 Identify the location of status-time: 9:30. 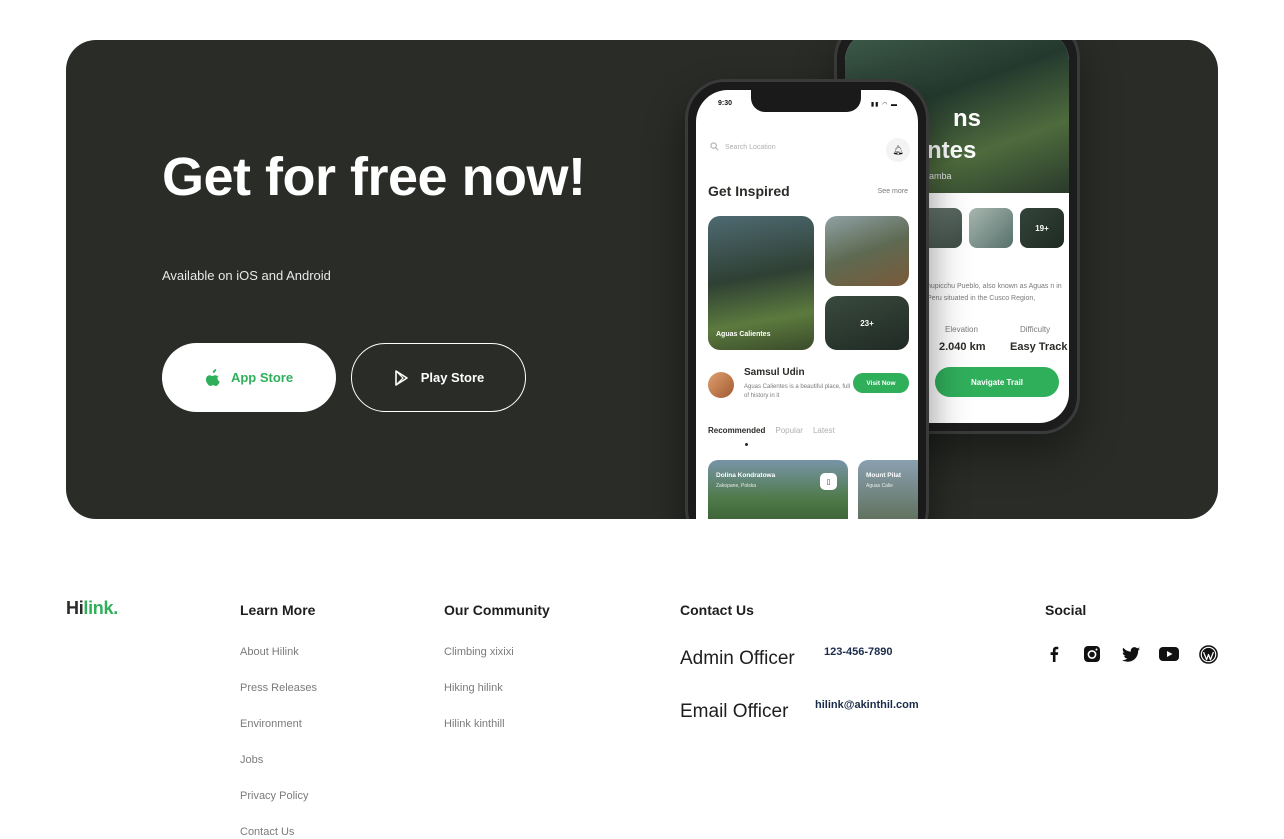
(725, 103).